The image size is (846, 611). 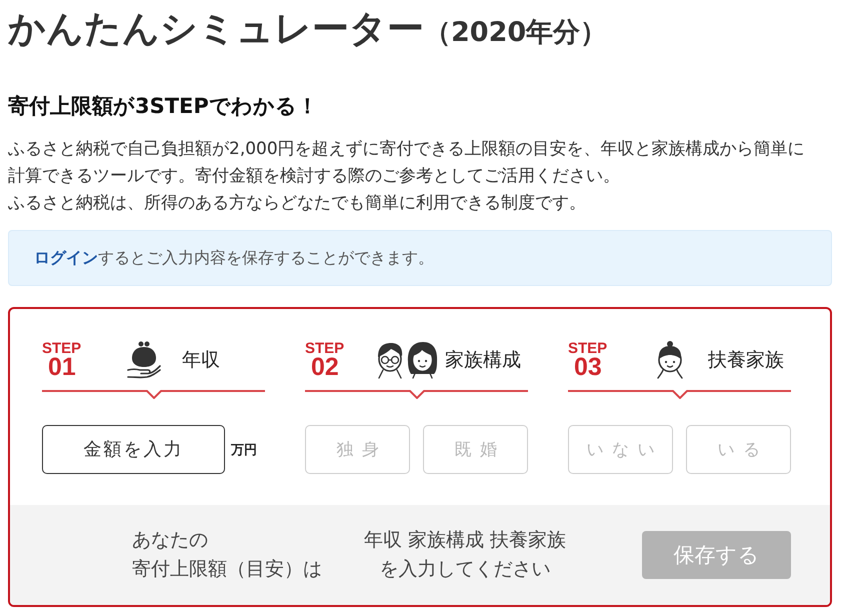 What do you see at coordinates (66, 257) in the screenshot?
I see `login-link: ログイン` at bounding box center [66, 257].